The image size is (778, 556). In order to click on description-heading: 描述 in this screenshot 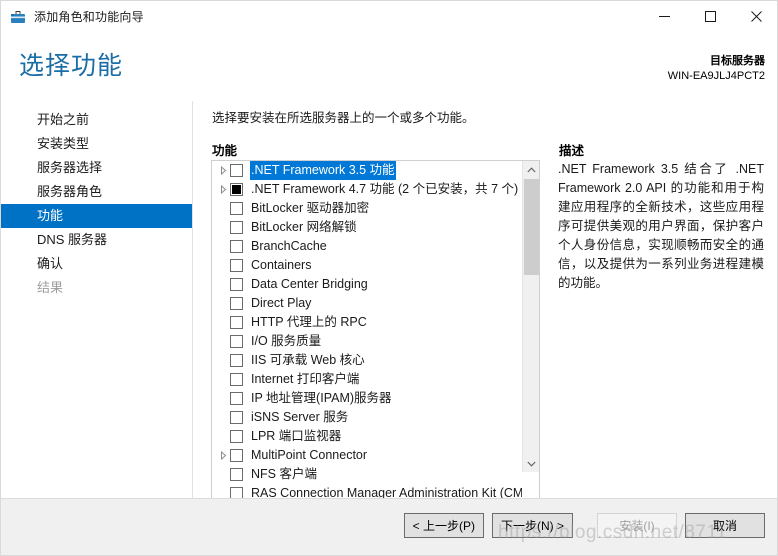, I will do `click(572, 151)`.